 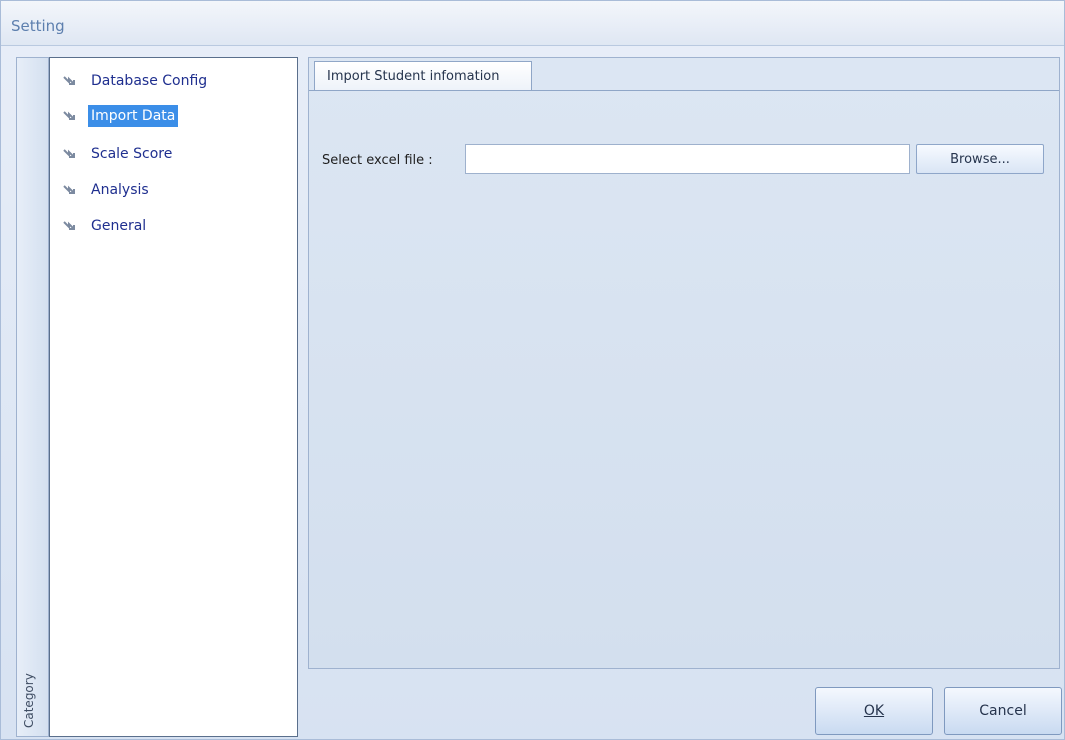 I want to click on tree-item-label: Scale Score, so click(x=132, y=154).